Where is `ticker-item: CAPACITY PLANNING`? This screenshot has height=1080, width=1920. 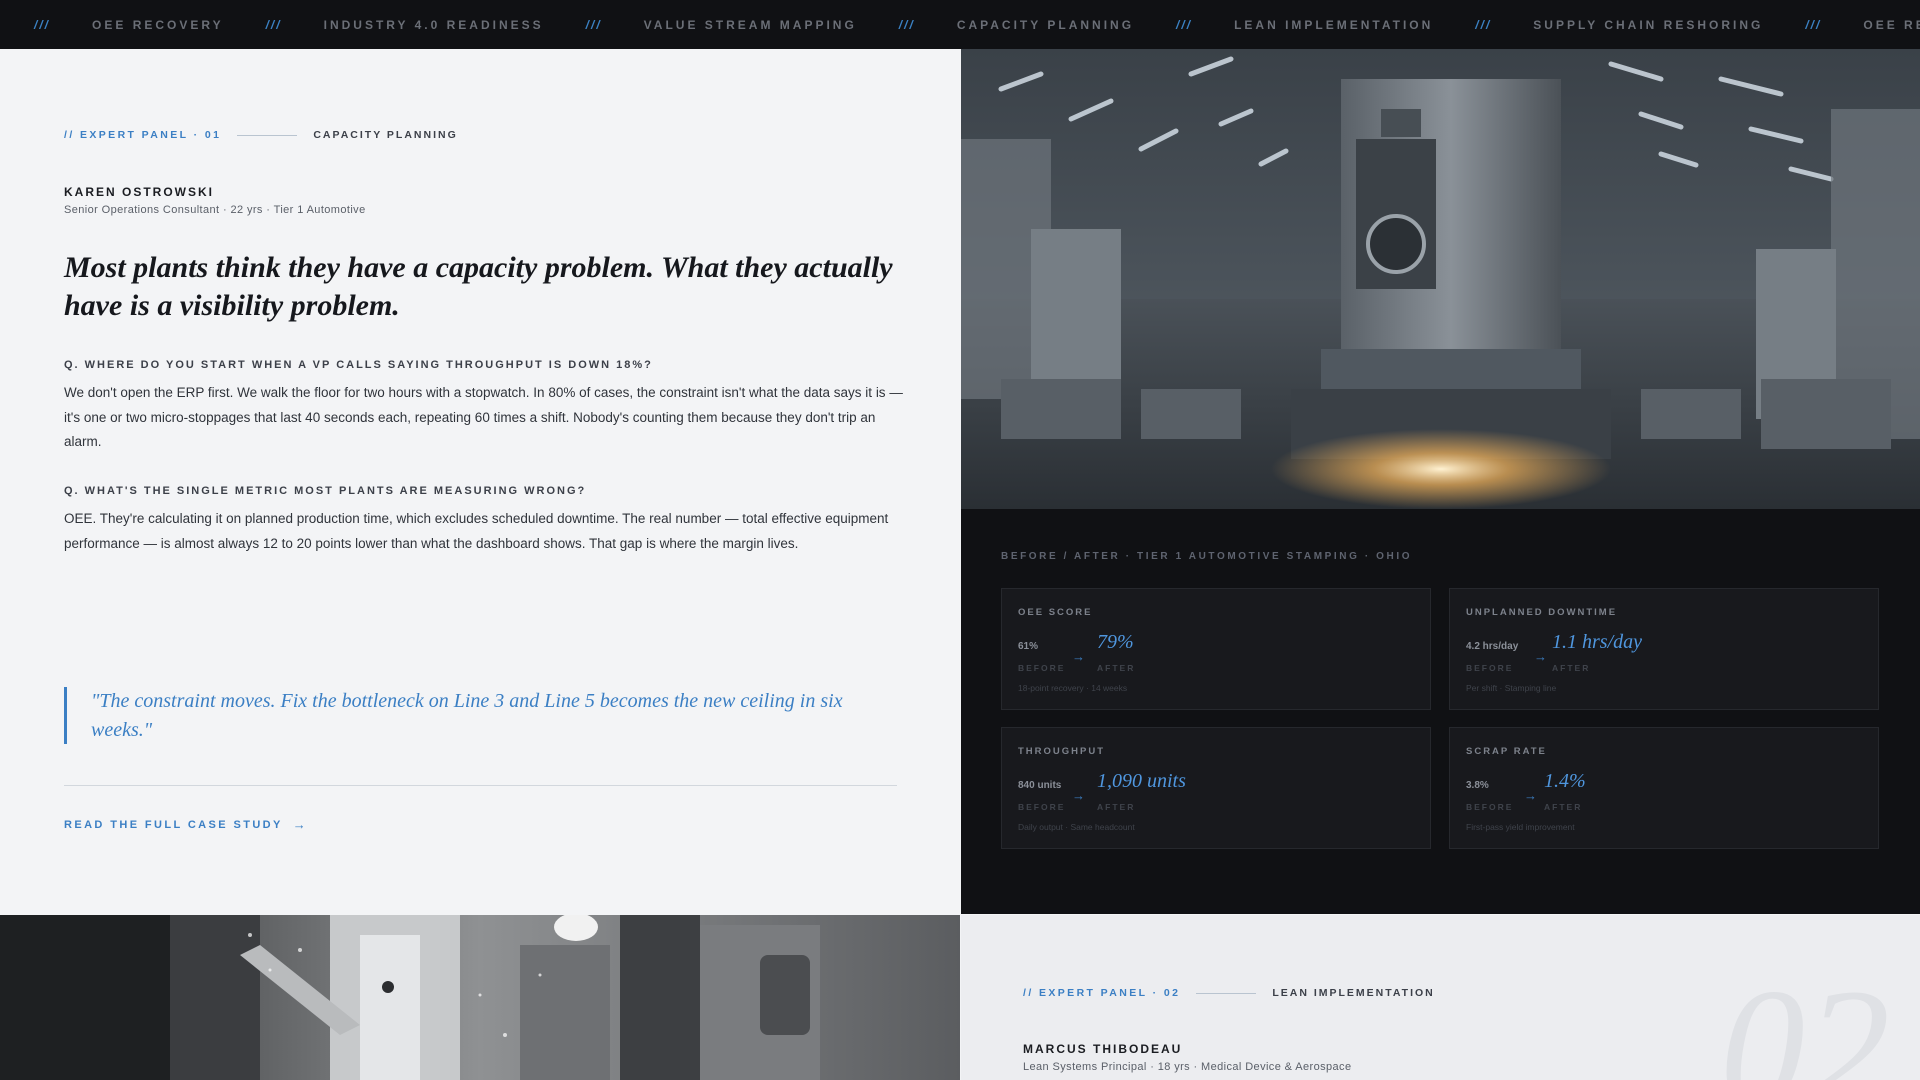
ticker-item: CAPACITY PLANNING is located at coordinates (1045, 25).